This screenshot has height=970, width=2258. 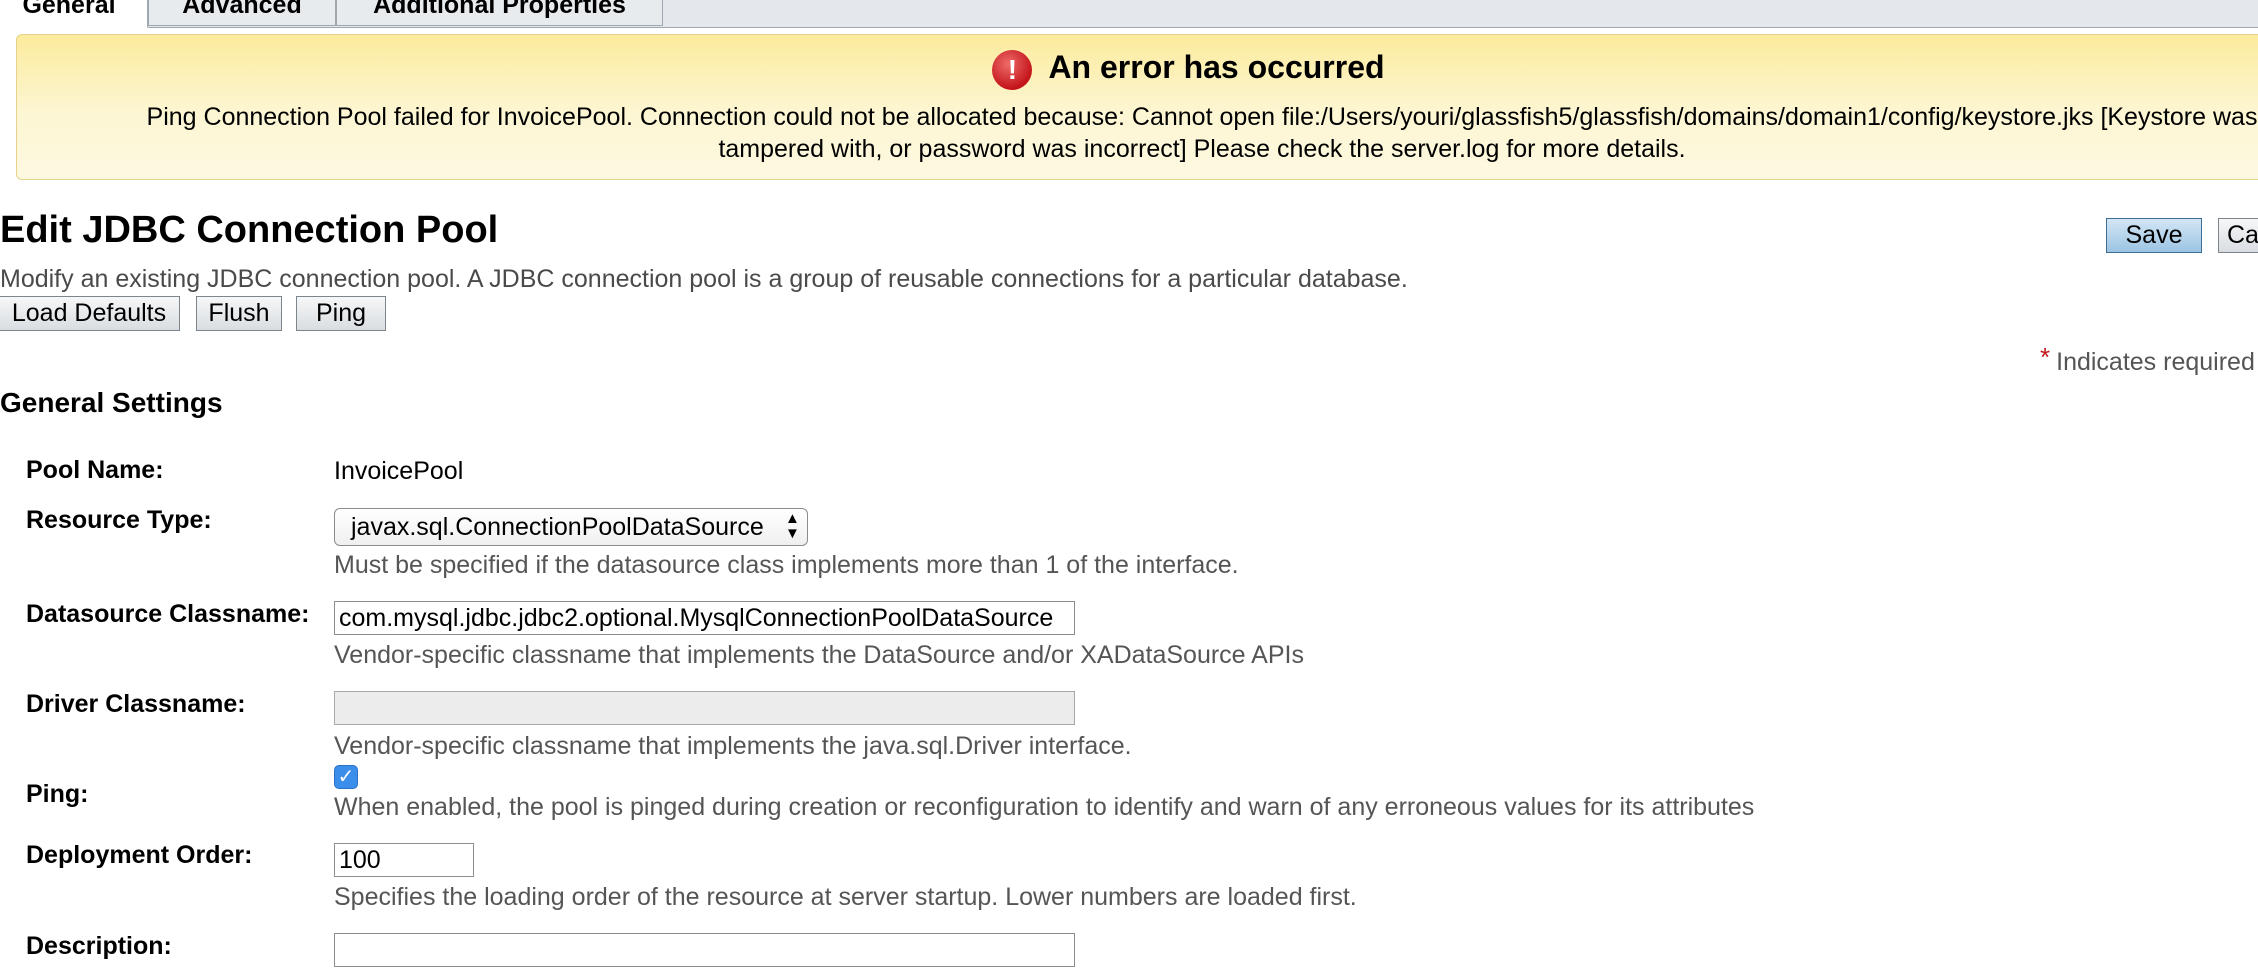 I want to click on select-arrows-icon: ▲ ▼, so click(x=792, y=526).